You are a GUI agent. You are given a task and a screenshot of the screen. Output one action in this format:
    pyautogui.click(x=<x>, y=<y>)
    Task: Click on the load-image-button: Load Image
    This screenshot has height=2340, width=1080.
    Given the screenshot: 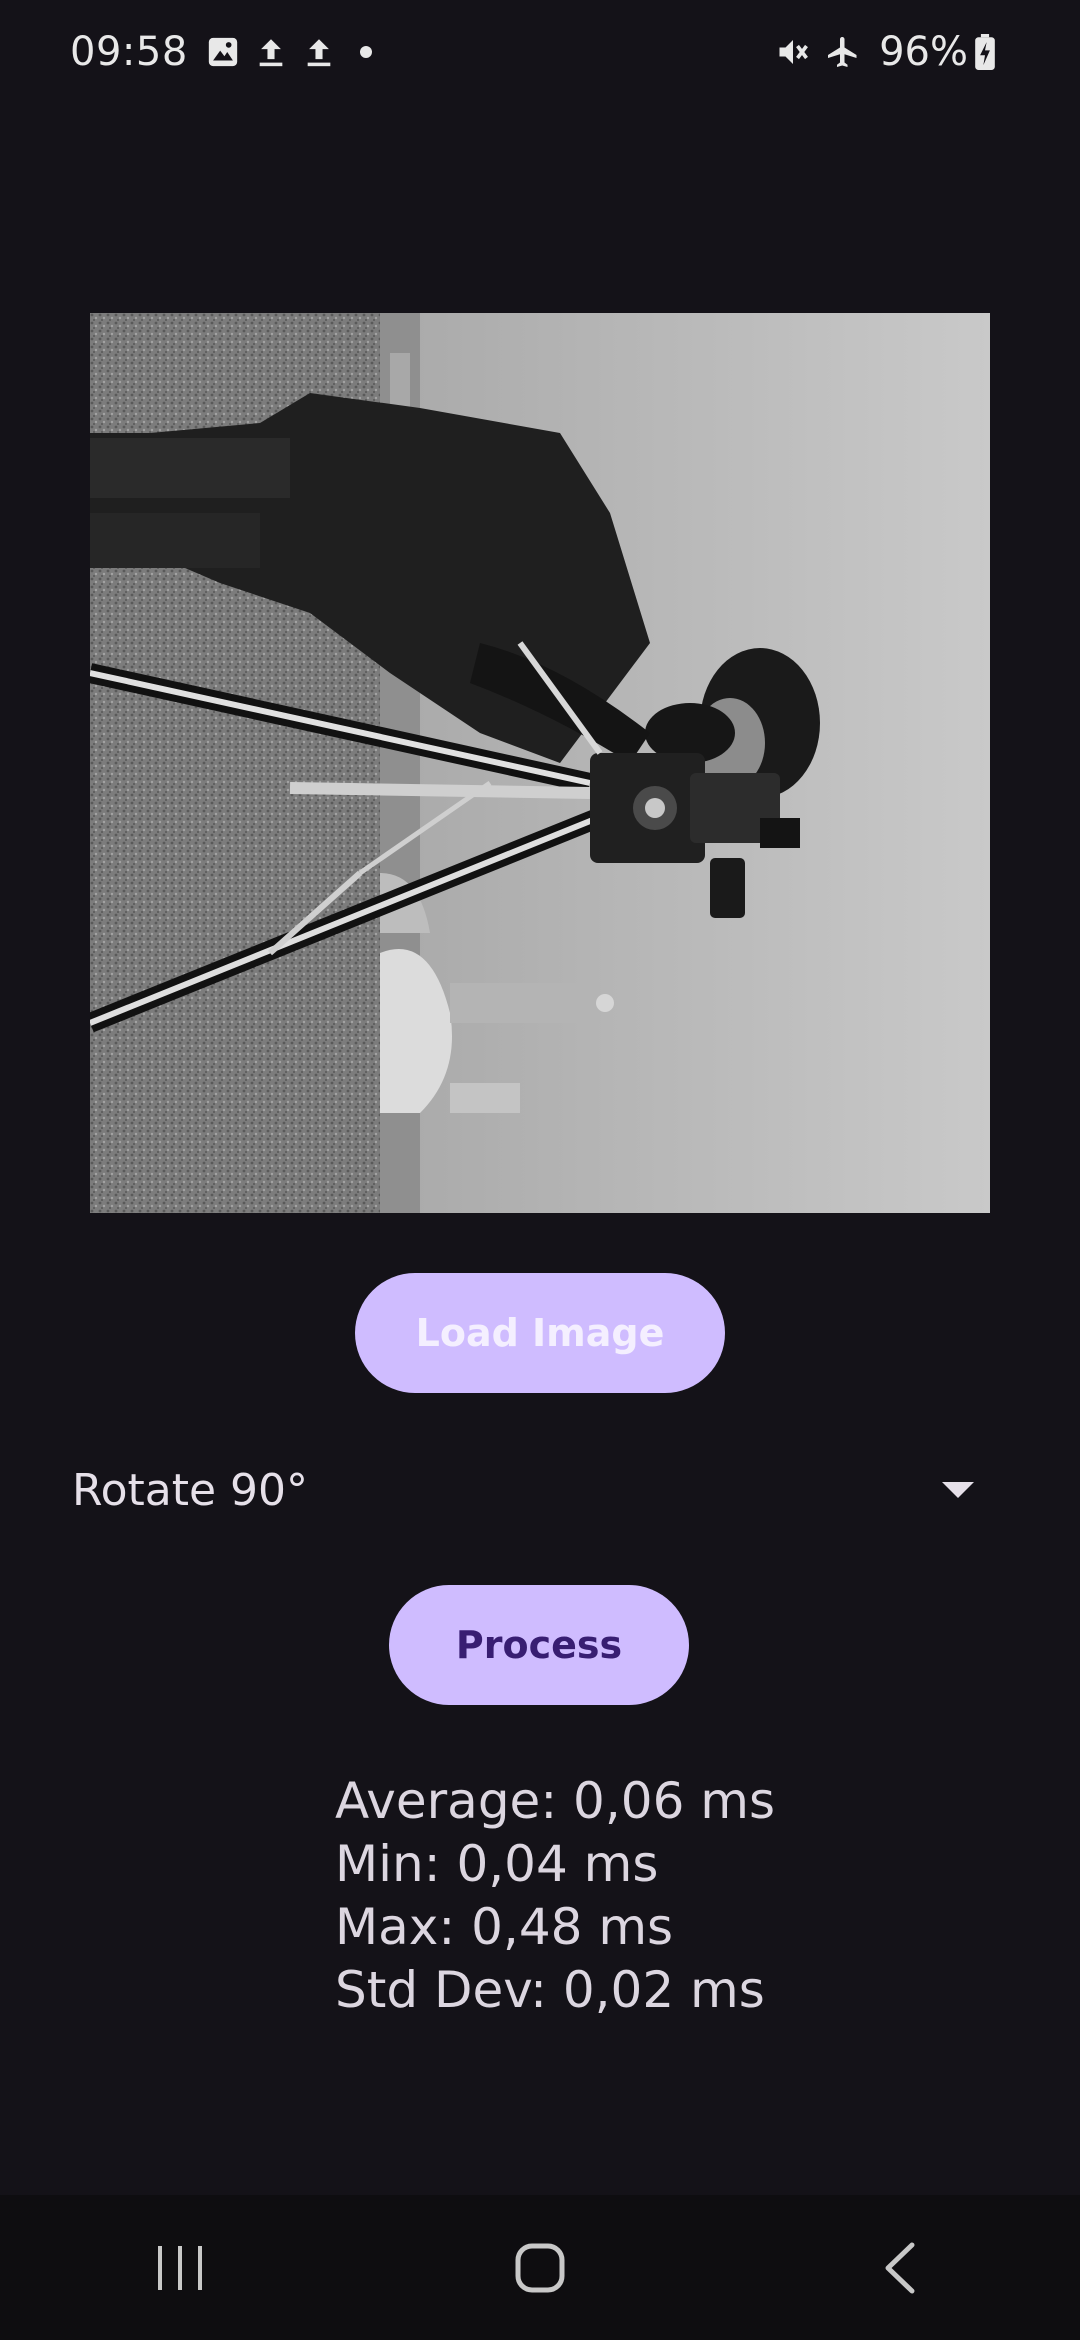 What is the action you would take?
    pyautogui.click(x=540, y=1333)
    